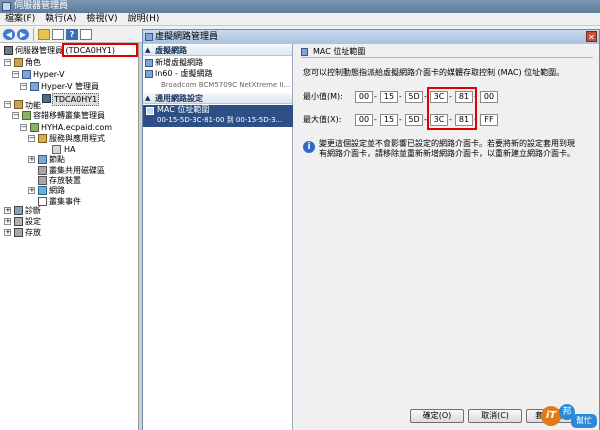 The image size is (600, 430). Describe the element at coordinates (56, 149) in the screenshot. I see `ha-icon` at that location.